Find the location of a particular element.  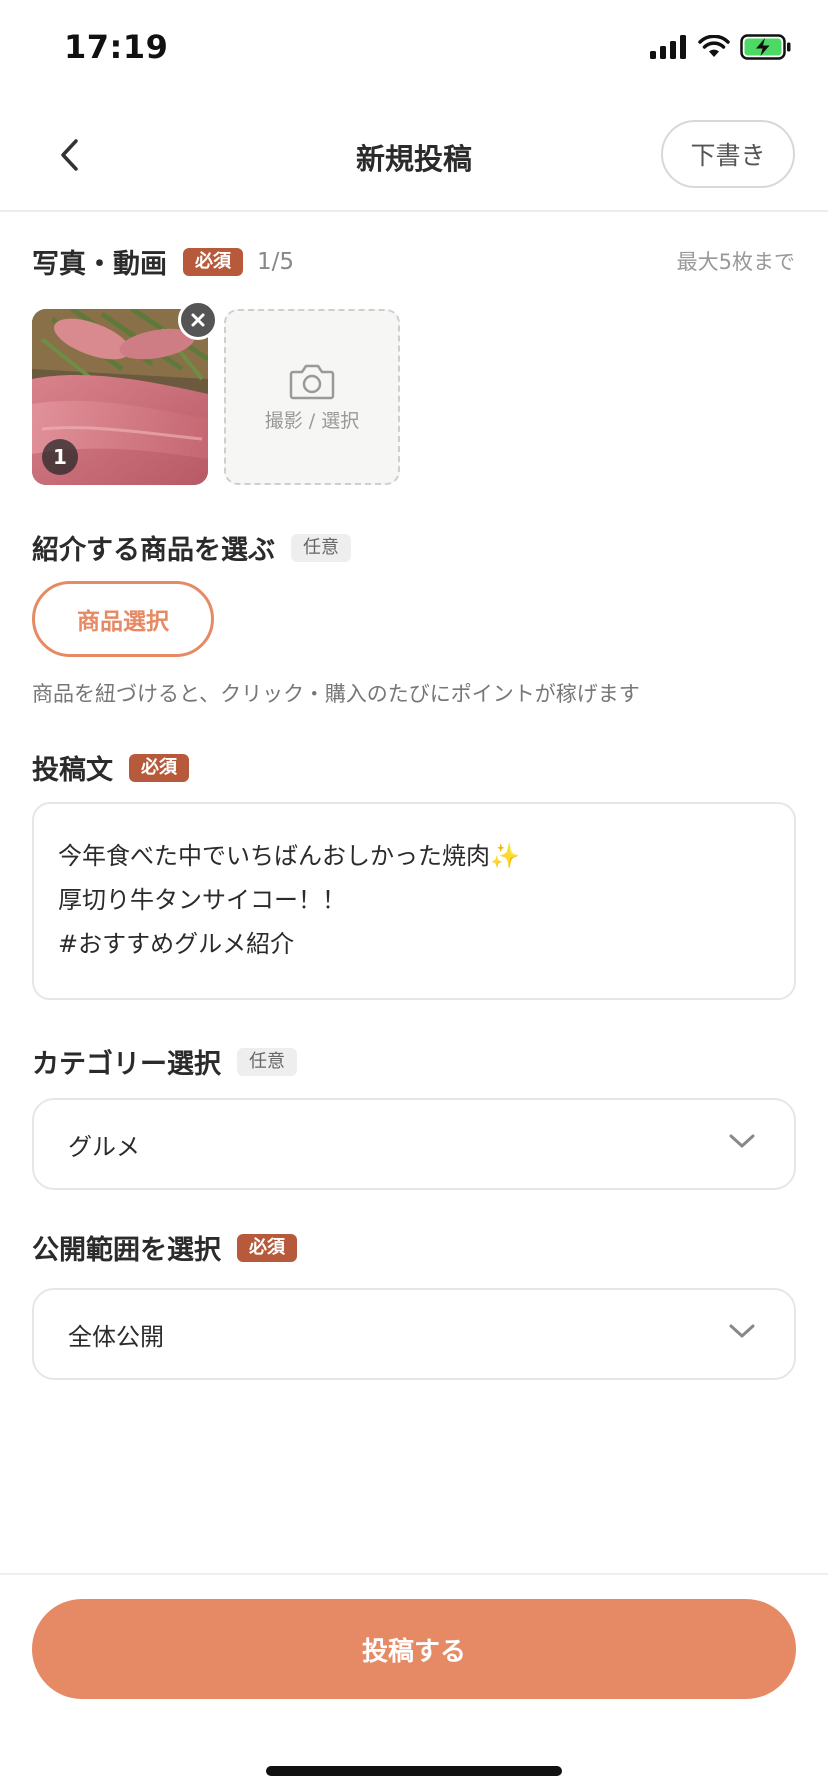

visibility-section-header: 公開範囲を選択 必須 is located at coordinates (164, 1247).